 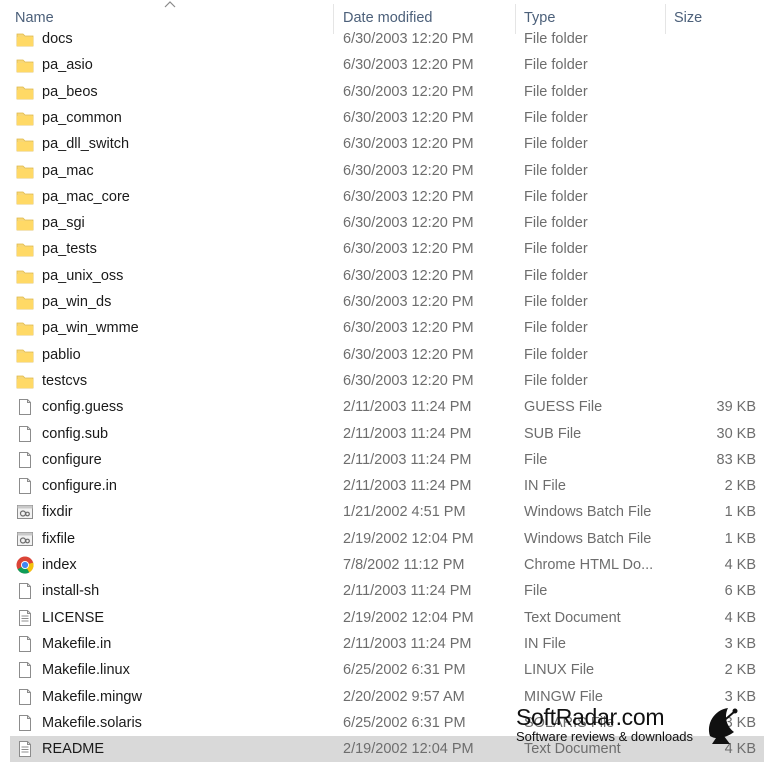 What do you see at coordinates (57, 39) in the screenshot?
I see `file-name: docs` at bounding box center [57, 39].